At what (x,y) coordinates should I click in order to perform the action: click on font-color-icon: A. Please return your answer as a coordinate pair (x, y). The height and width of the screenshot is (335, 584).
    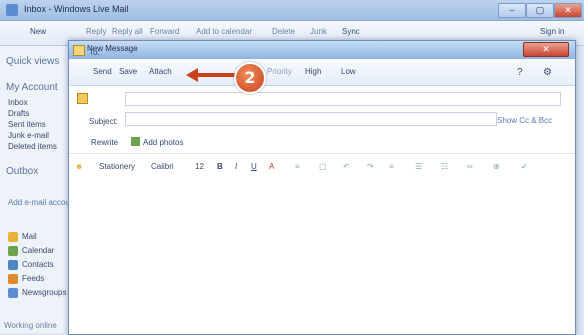
    Looking at the image, I should click on (271, 166).